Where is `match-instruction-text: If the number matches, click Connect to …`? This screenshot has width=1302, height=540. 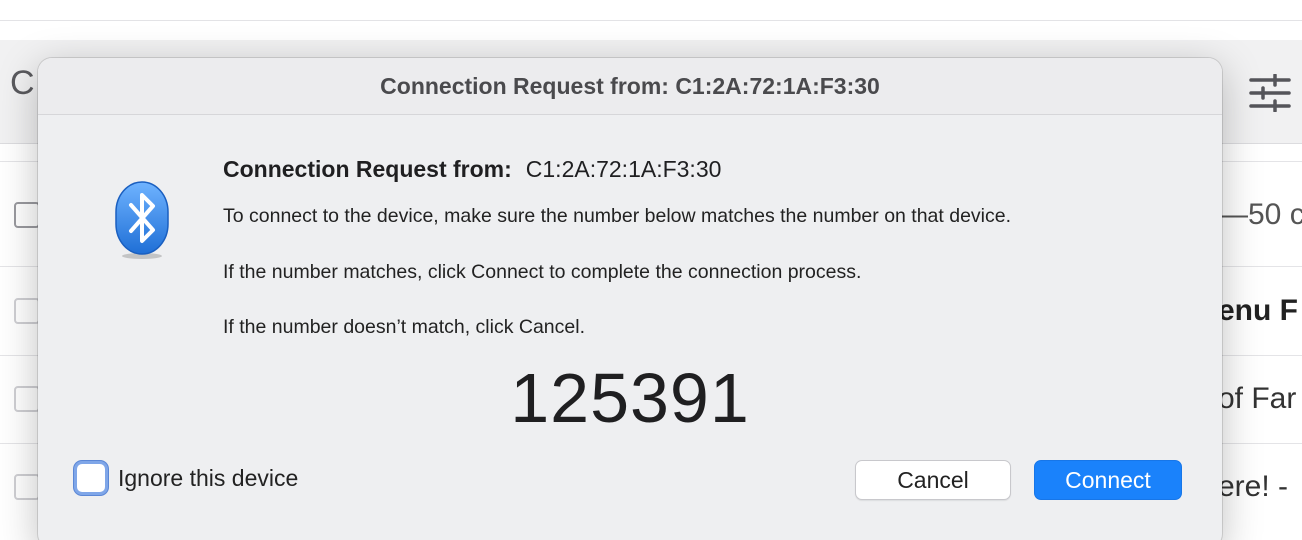
match-instruction-text: If the number matches, click Connect to … is located at coordinates (542, 272).